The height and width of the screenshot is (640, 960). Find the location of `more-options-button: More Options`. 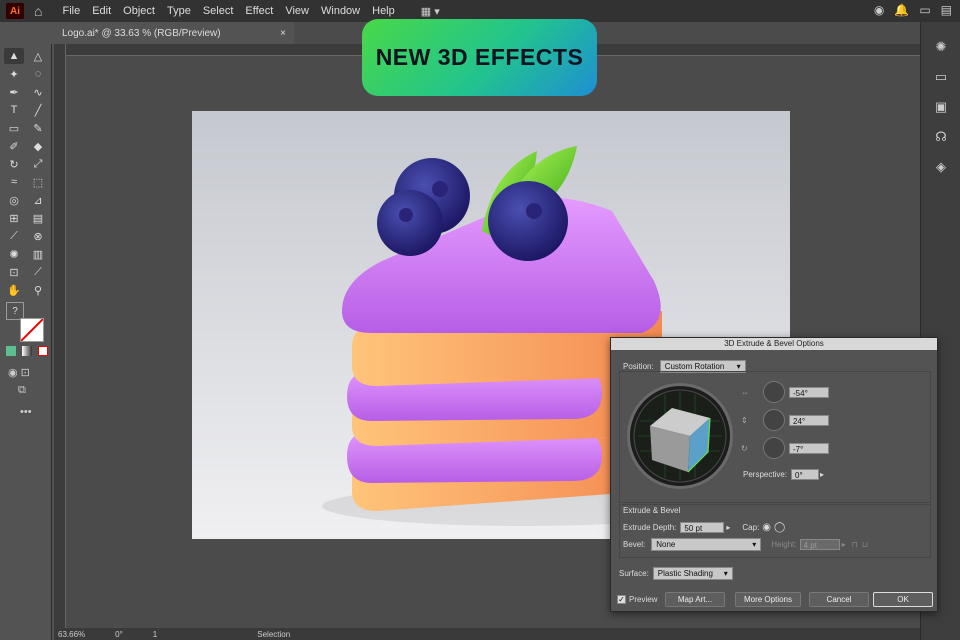

more-options-button: More Options is located at coordinates (768, 599).